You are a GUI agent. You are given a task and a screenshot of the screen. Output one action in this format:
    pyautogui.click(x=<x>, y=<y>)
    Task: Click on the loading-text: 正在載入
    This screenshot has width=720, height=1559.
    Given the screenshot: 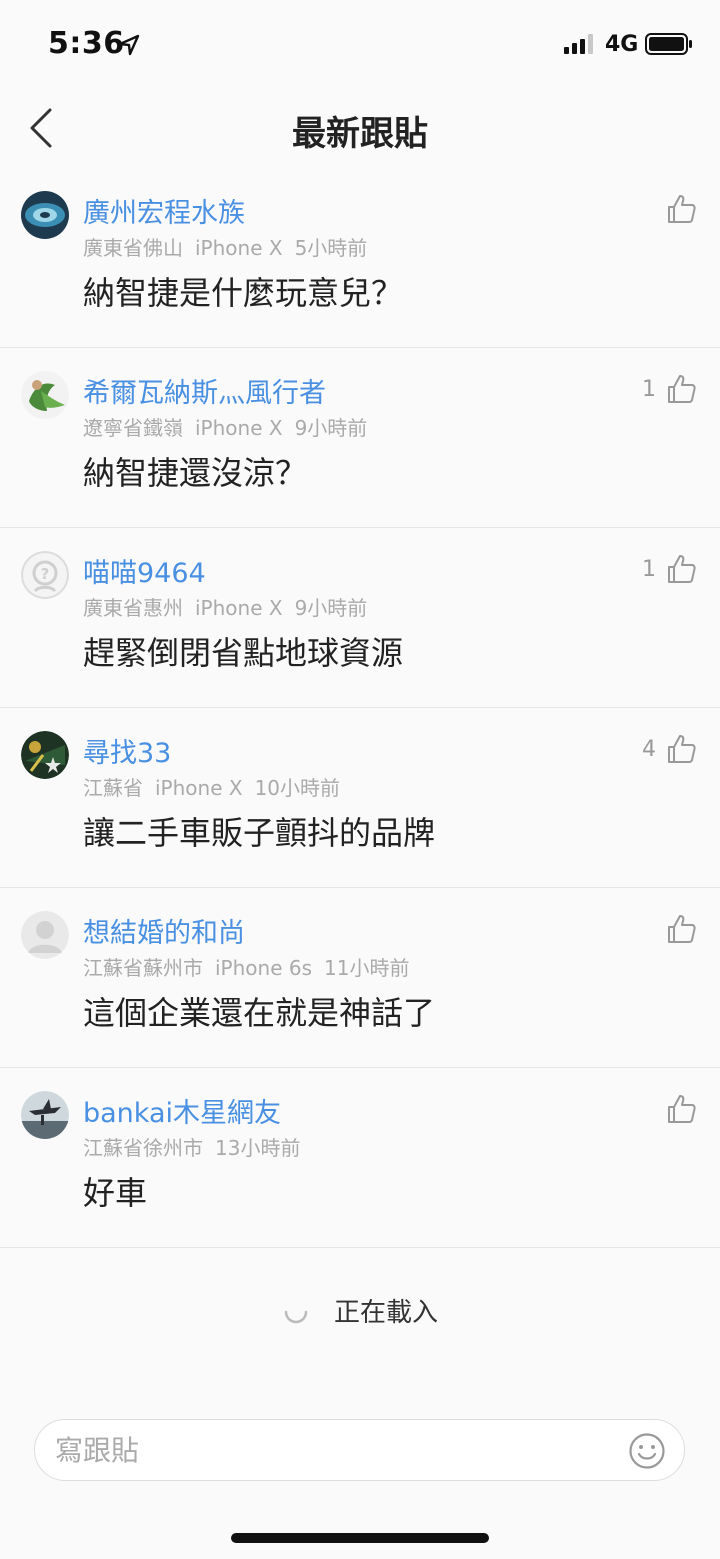 What is the action you would take?
    pyautogui.click(x=385, y=1312)
    